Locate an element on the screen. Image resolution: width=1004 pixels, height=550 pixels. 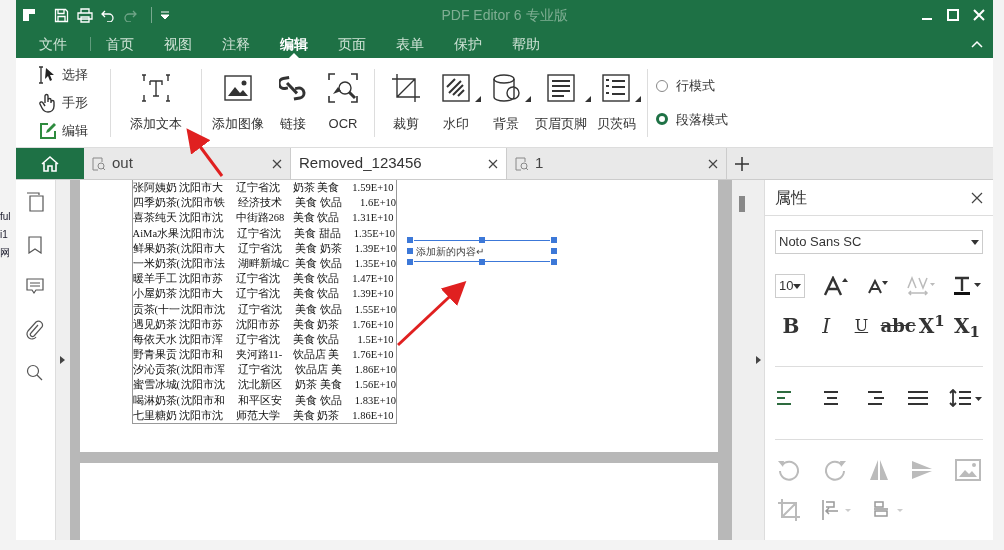
toolbar-button: 添加图像 is located at coordinates (238, 102).